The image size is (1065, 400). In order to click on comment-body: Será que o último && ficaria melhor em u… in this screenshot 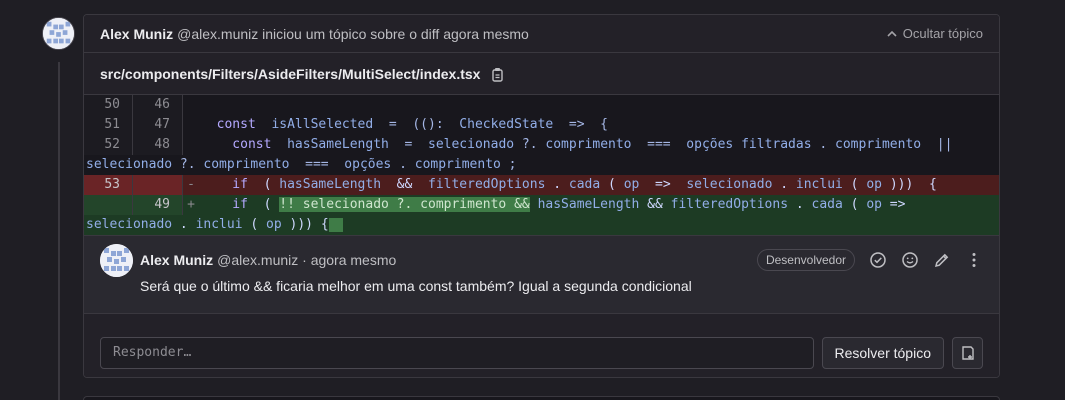, I will do `click(416, 286)`.